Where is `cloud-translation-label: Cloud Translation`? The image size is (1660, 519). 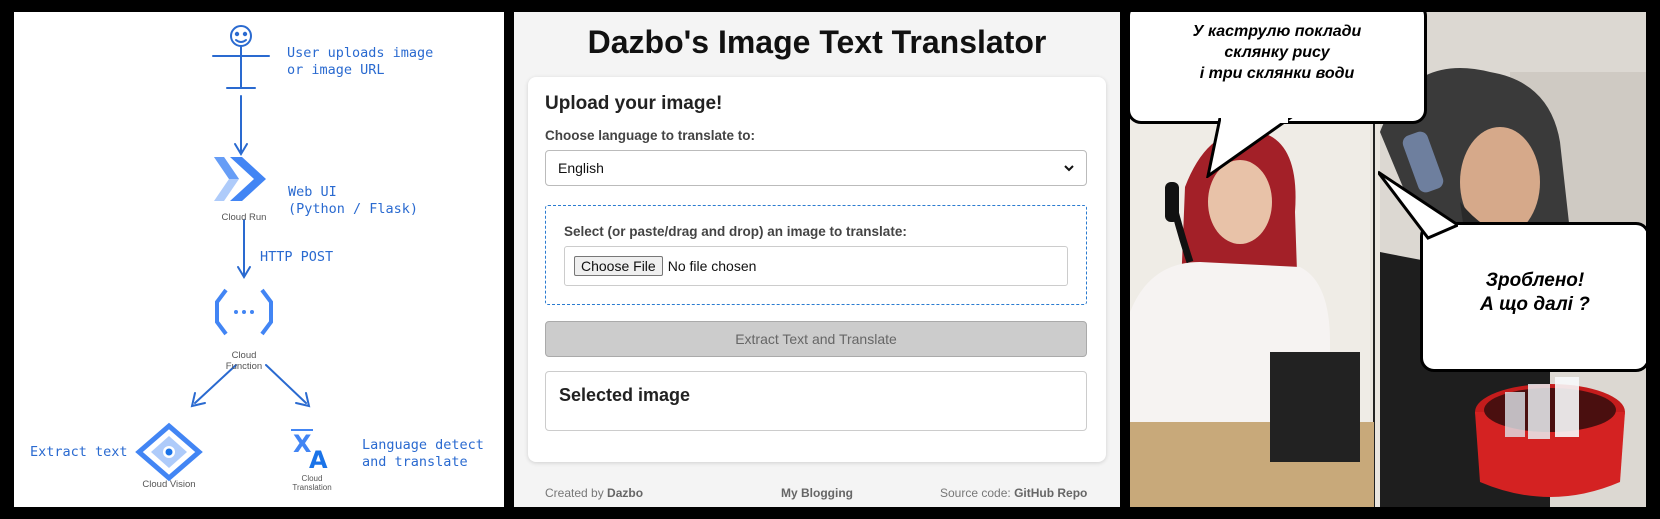
cloud-translation-label: Cloud Translation is located at coordinates (312, 483).